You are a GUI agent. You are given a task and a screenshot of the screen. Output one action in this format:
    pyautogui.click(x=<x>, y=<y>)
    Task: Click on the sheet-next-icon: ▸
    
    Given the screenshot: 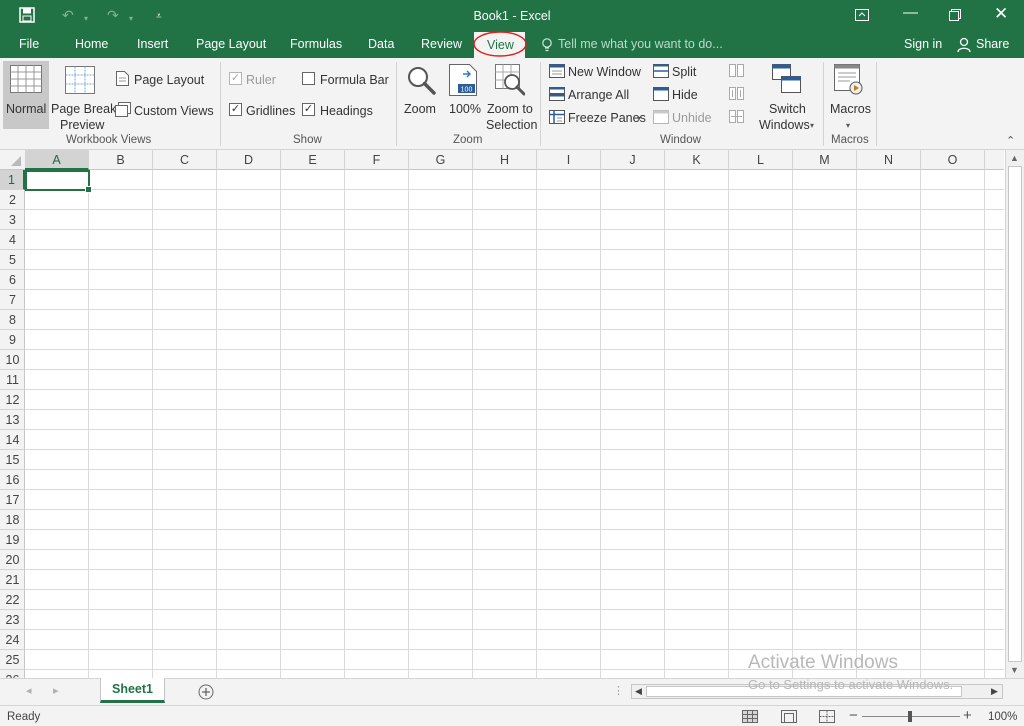 What is the action you would take?
    pyautogui.click(x=56, y=690)
    